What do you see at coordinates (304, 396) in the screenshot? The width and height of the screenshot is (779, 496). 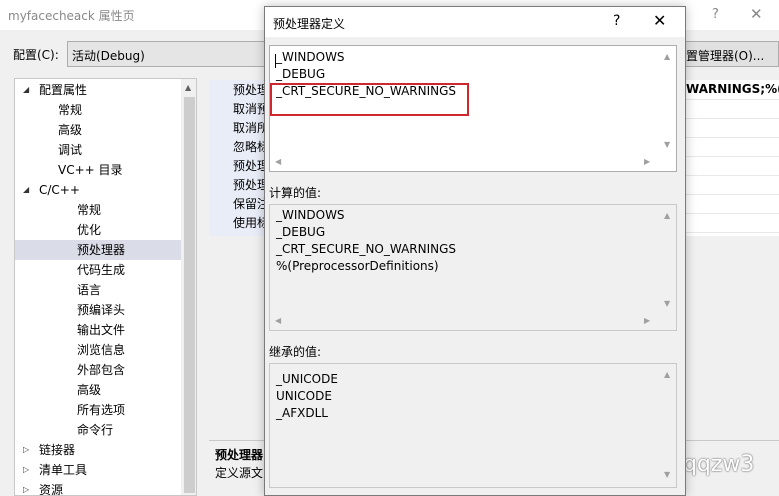 I see `text-line: UNICODE` at bounding box center [304, 396].